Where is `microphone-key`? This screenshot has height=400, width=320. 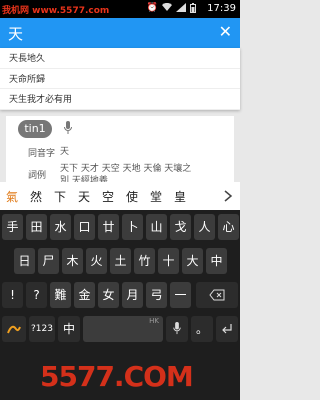 microphone-key is located at coordinates (177, 329).